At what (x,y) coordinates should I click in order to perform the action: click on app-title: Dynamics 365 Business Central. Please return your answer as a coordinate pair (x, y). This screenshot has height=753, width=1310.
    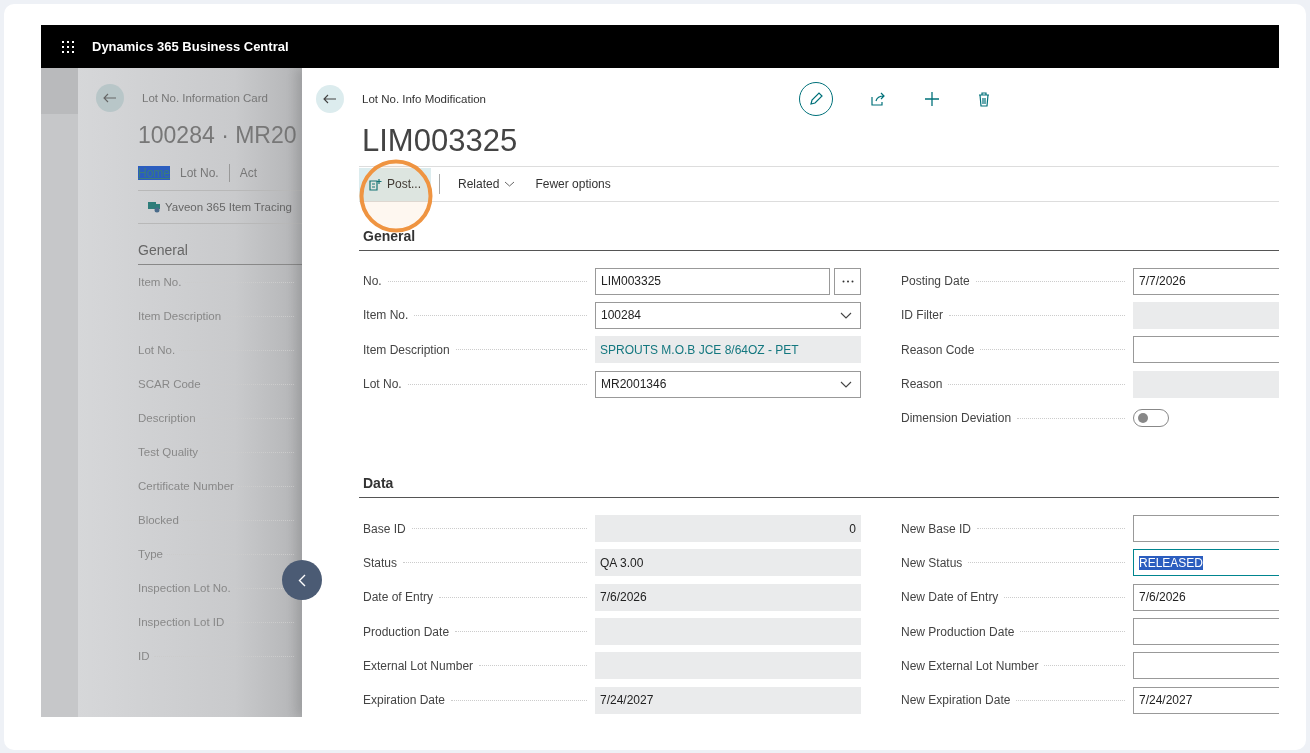
    Looking at the image, I should click on (190, 46).